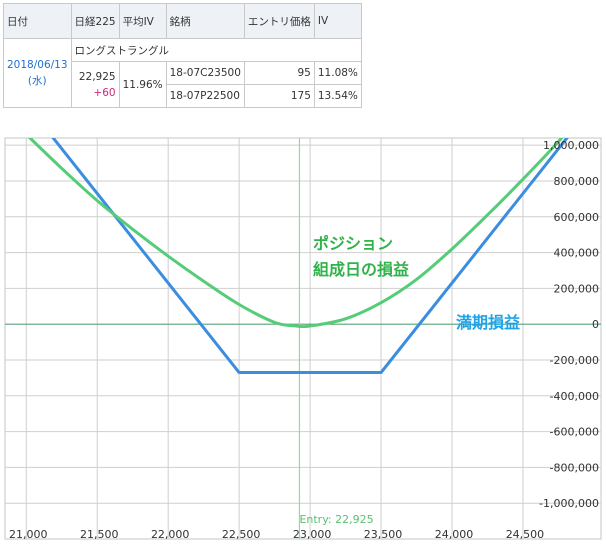 This screenshot has height=544, width=606. What do you see at coordinates (574, 432) in the screenshot?
I see `y-tick-label: -600,000` at bounding box center [574, 432].